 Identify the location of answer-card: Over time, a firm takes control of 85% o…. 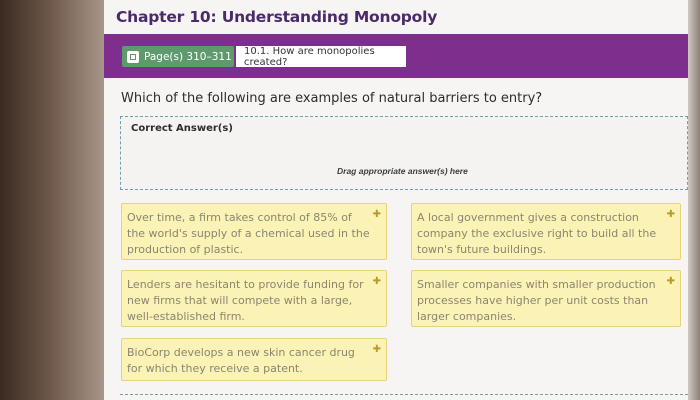
(254, 231).